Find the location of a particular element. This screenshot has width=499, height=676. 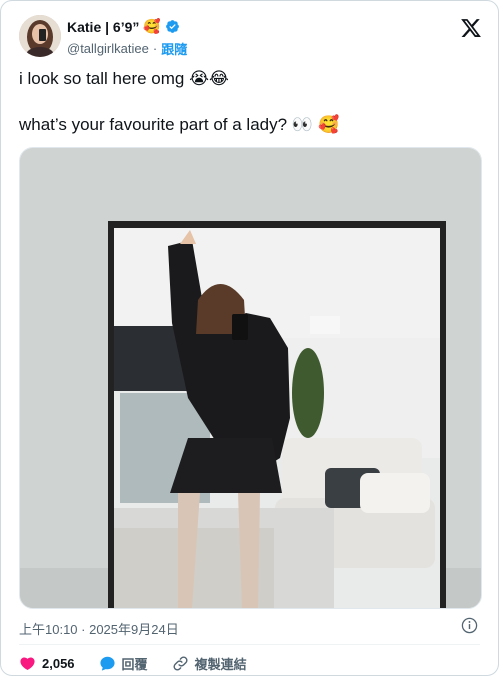

like-count: 2,056 is located at coordinates (58, 663).